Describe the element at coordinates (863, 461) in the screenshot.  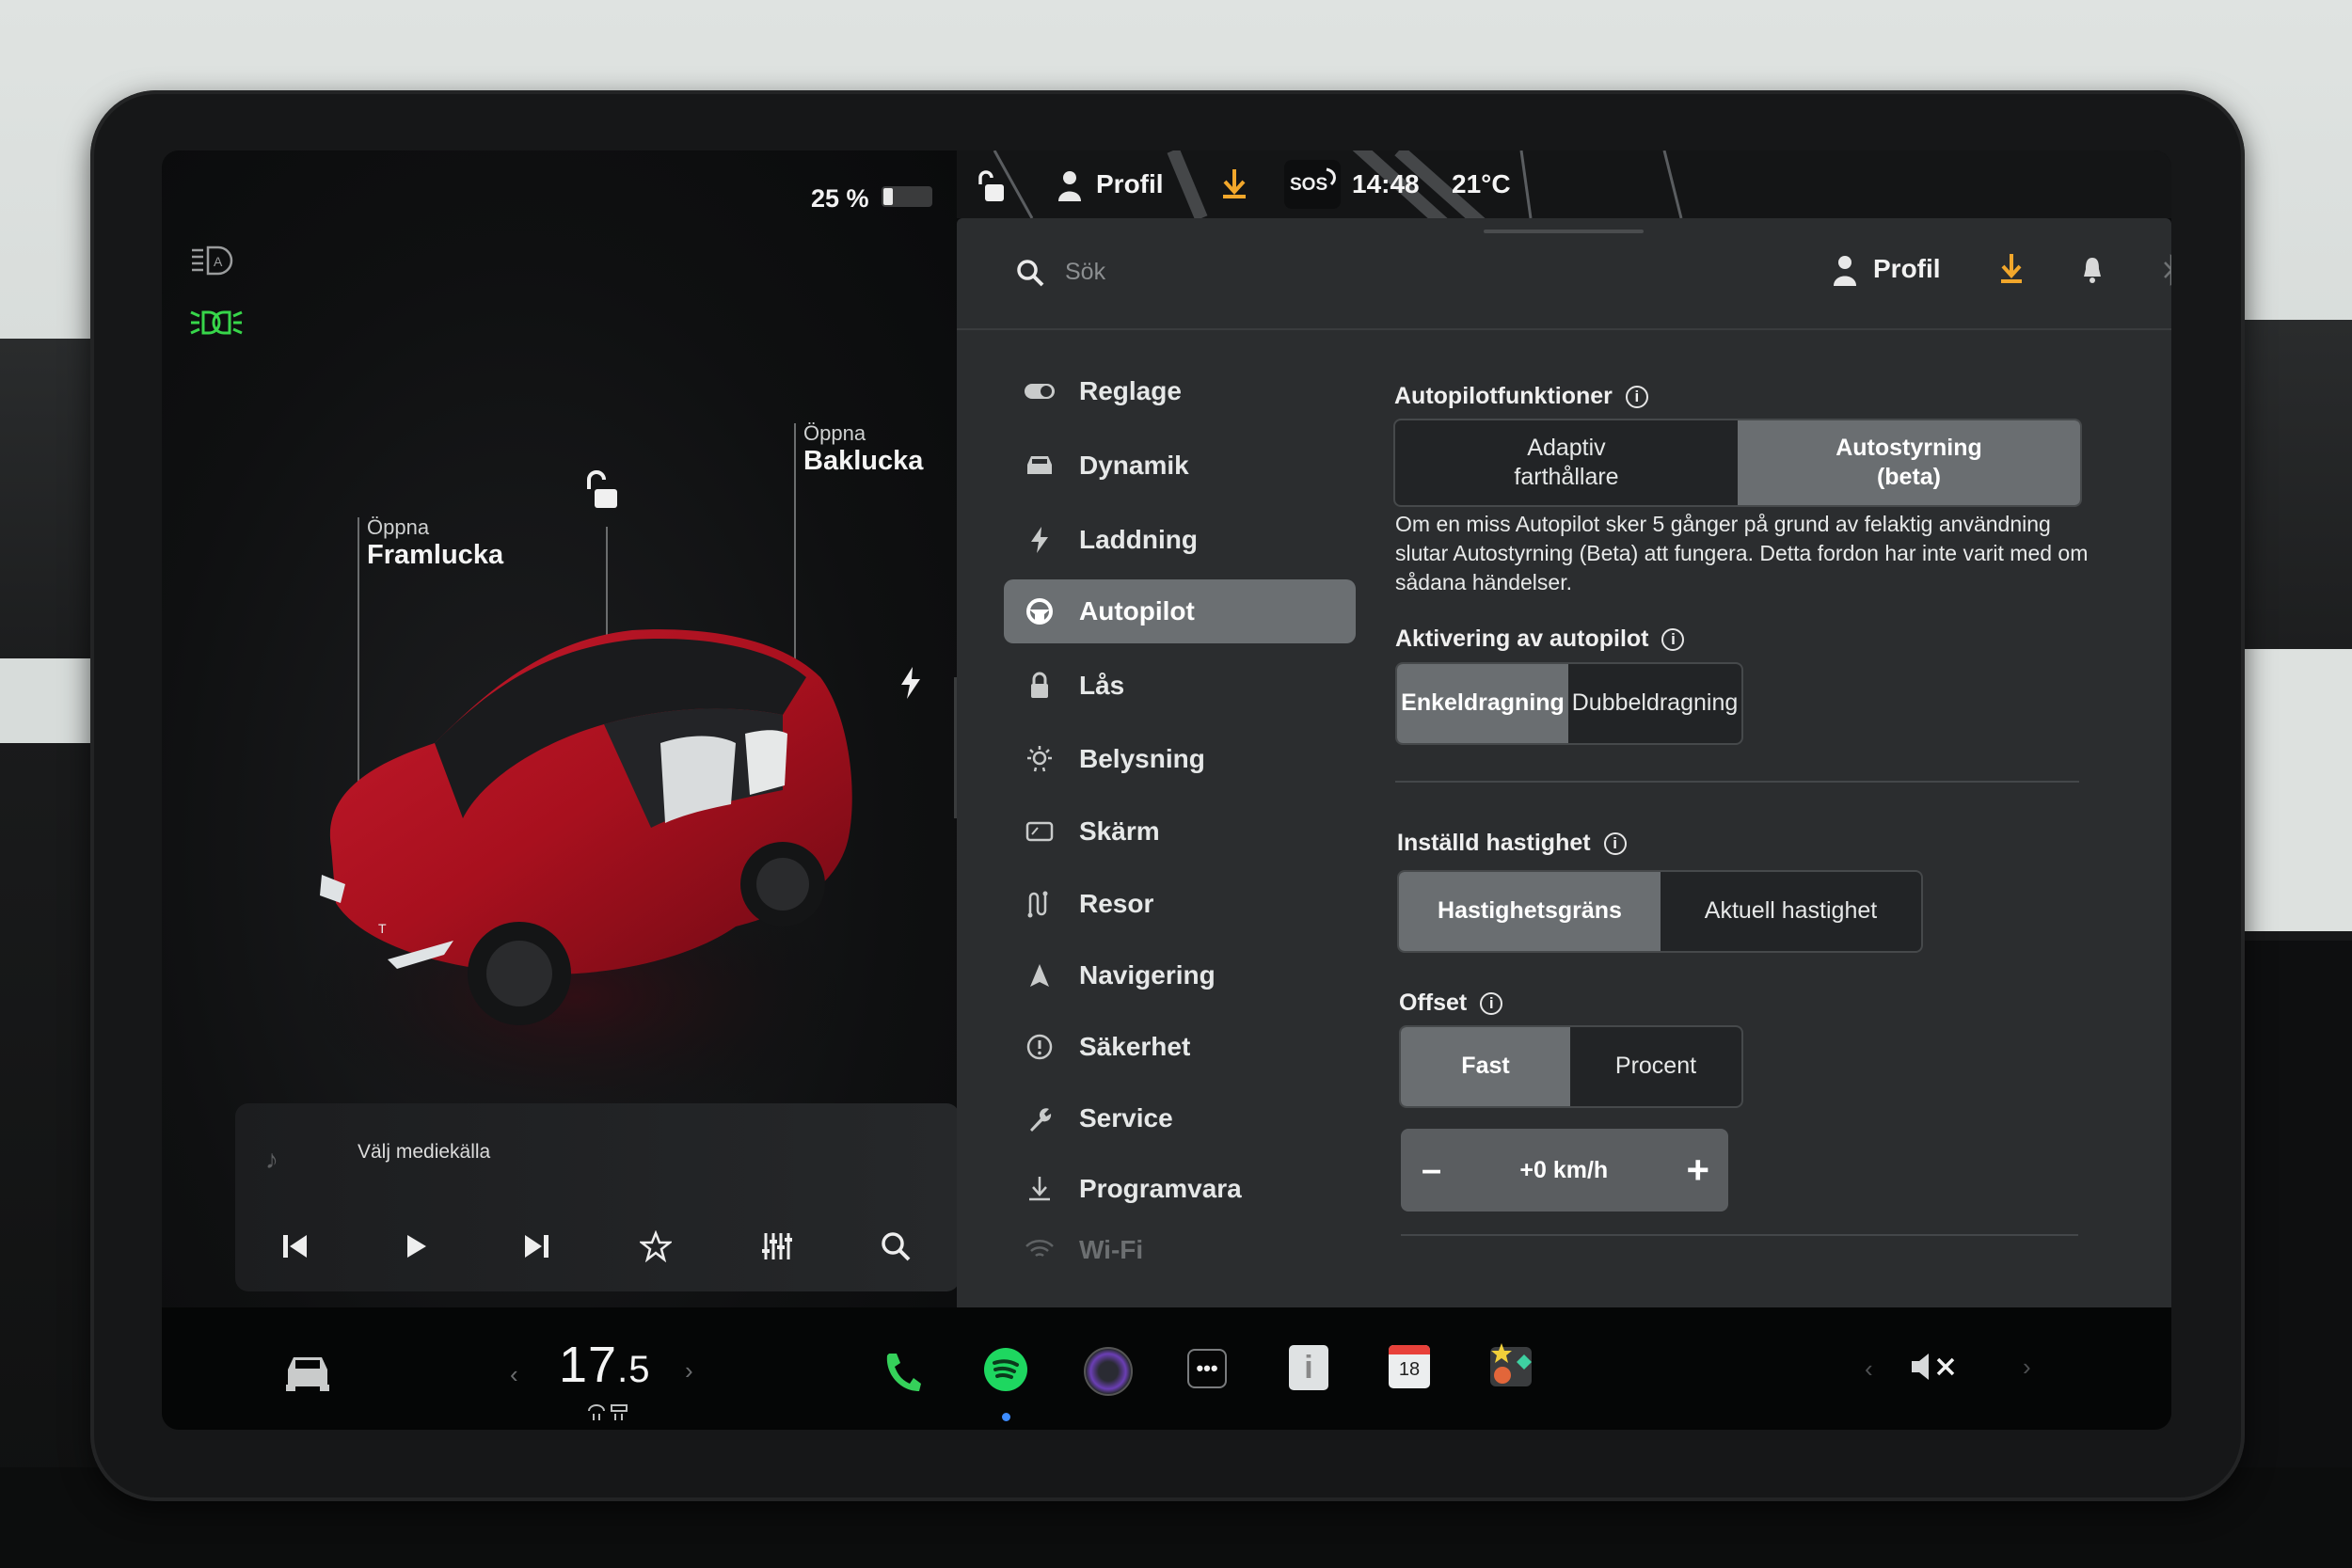
I see `open-trunk-button: Baklucka` at that location.